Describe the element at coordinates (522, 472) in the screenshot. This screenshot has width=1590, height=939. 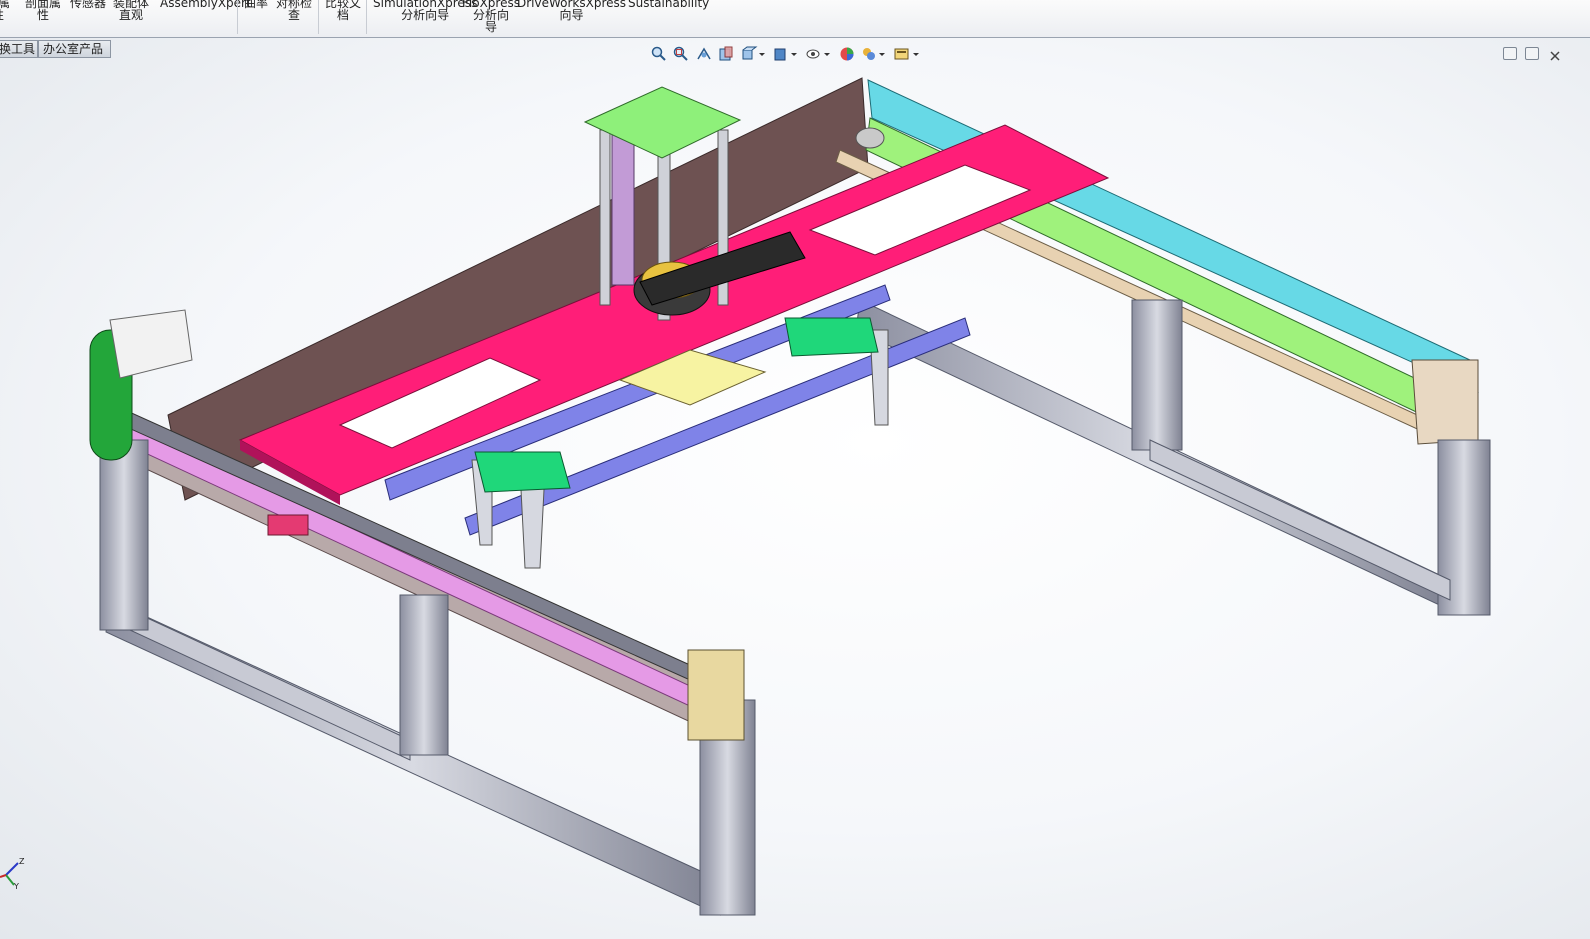
I see `gripper-left` at that location.